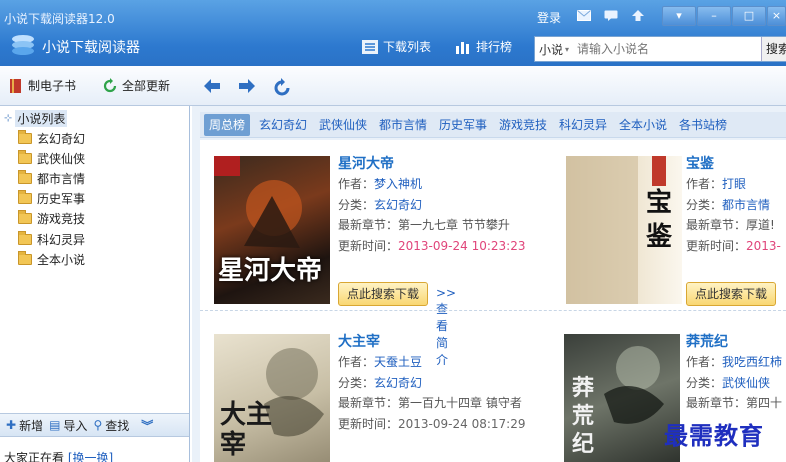  What do you see at coordinates (734, 184) in the screenshot?
I see `book-author: 打眼` at bounding box center [734, 184].